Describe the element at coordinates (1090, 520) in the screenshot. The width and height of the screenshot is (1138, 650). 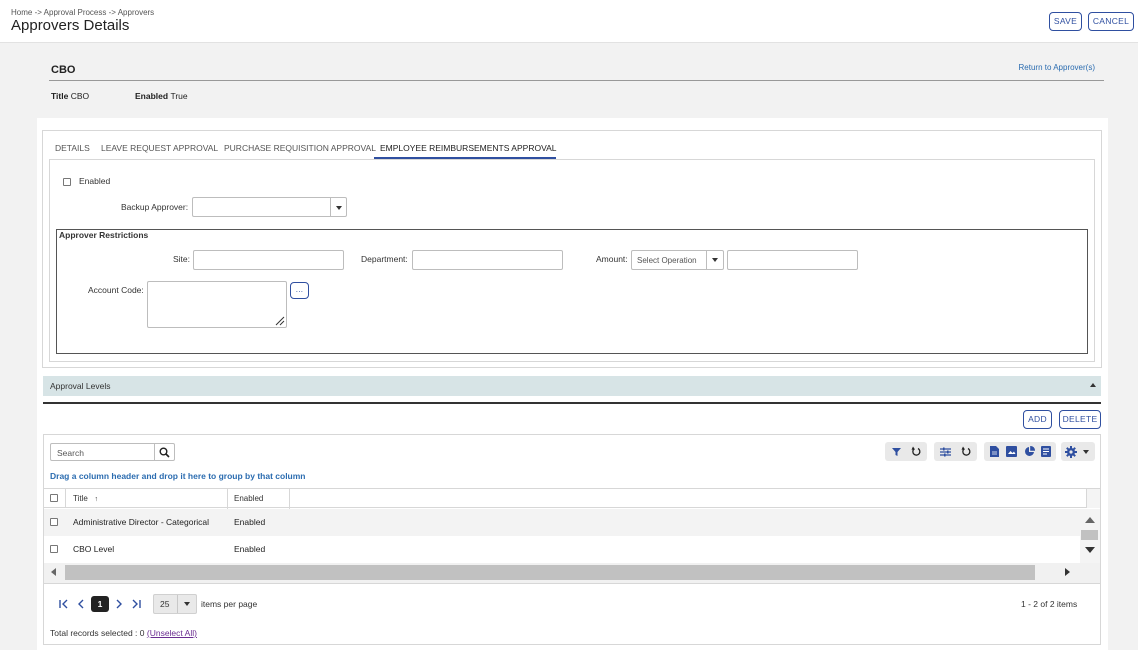
I see `scroll-up-icon` at that location.